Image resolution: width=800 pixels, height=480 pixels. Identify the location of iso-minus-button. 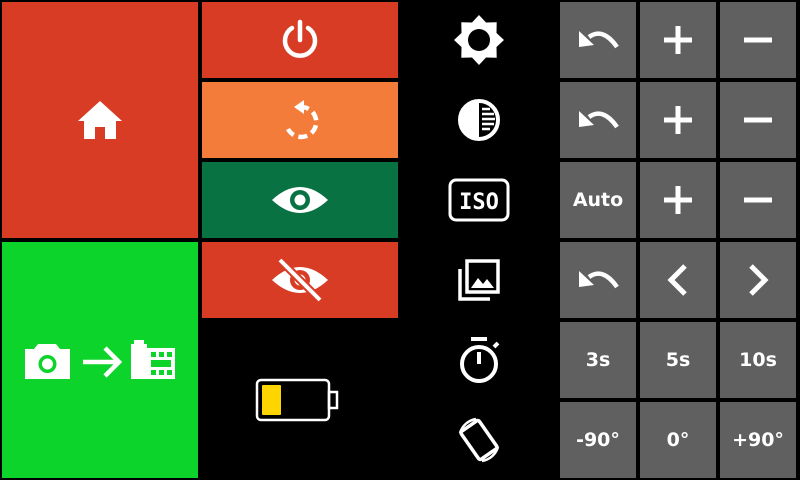
(758, 200).